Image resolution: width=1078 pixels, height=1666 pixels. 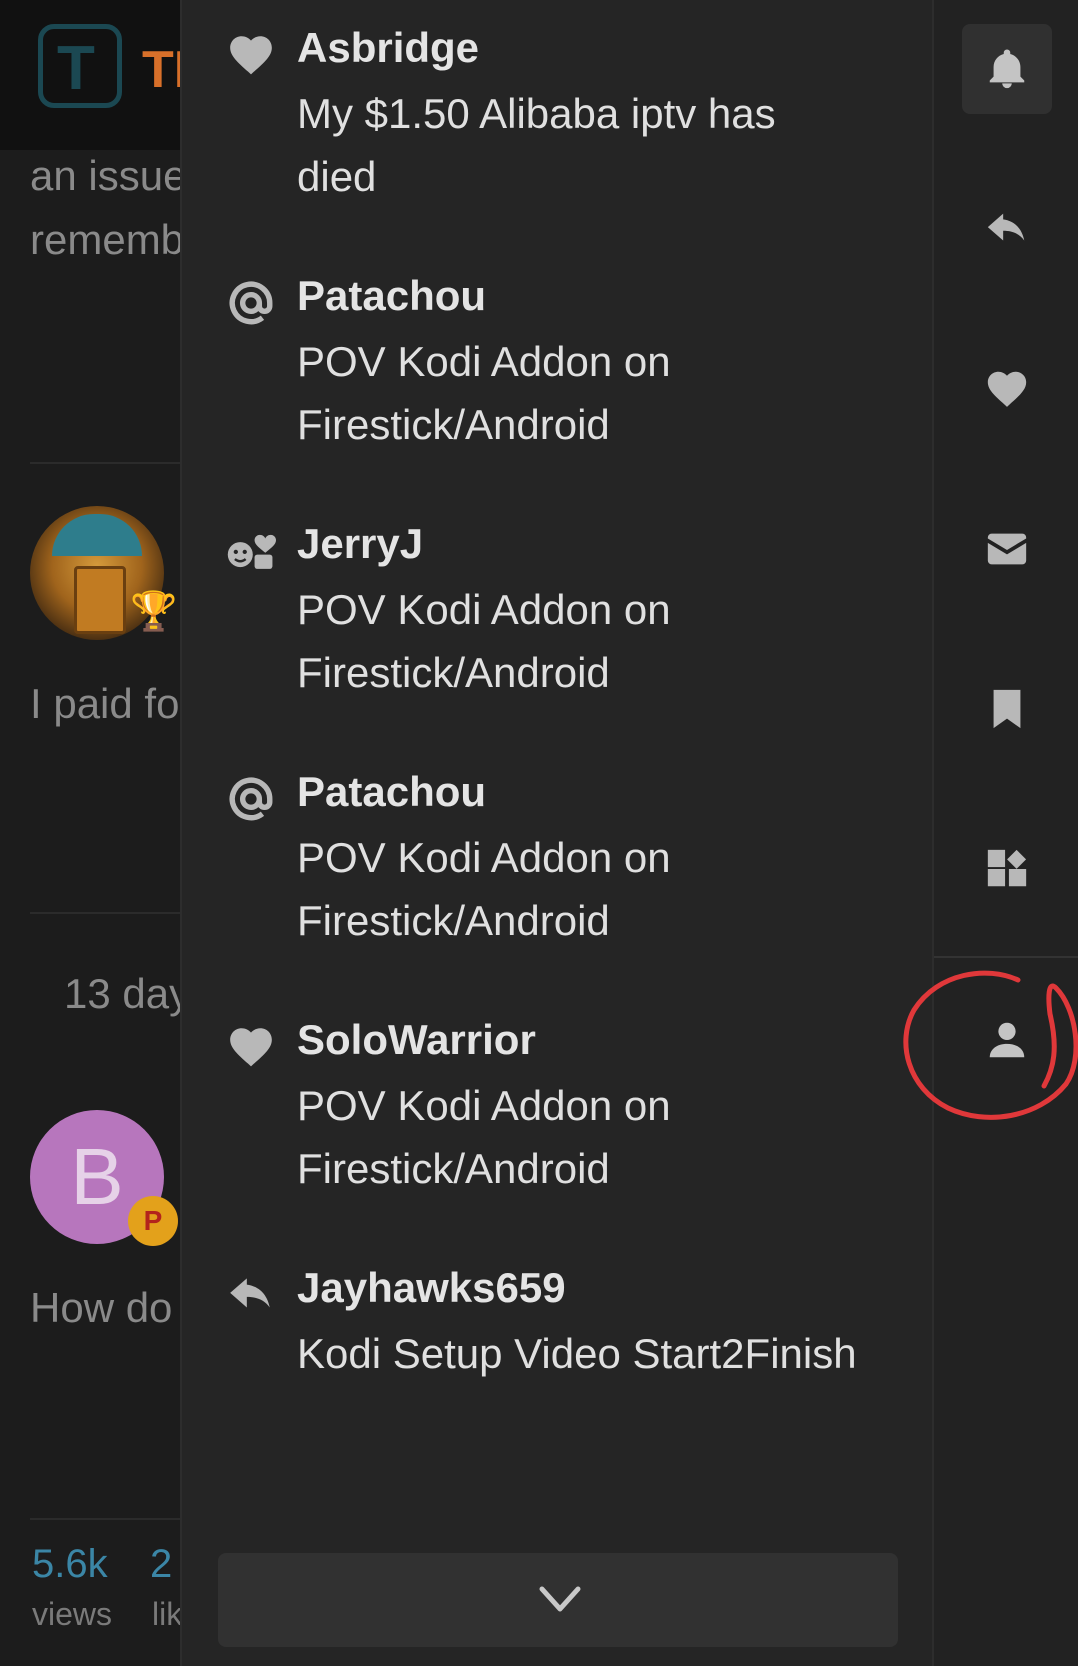 I want to click on chevron-down-icon, so click(x=560, y=1599).